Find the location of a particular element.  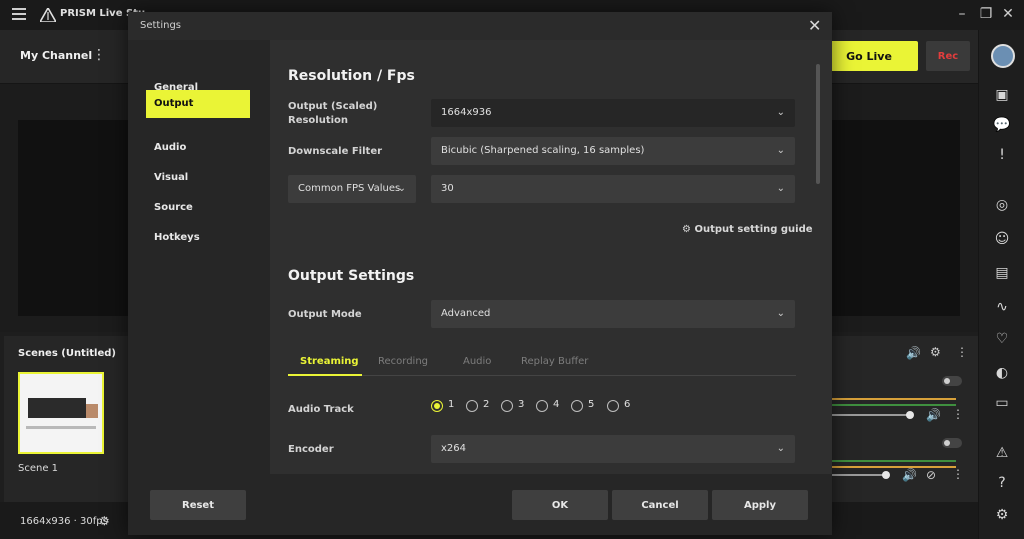

audio-track-label-1: 1 is located at coordinates (451, 404).